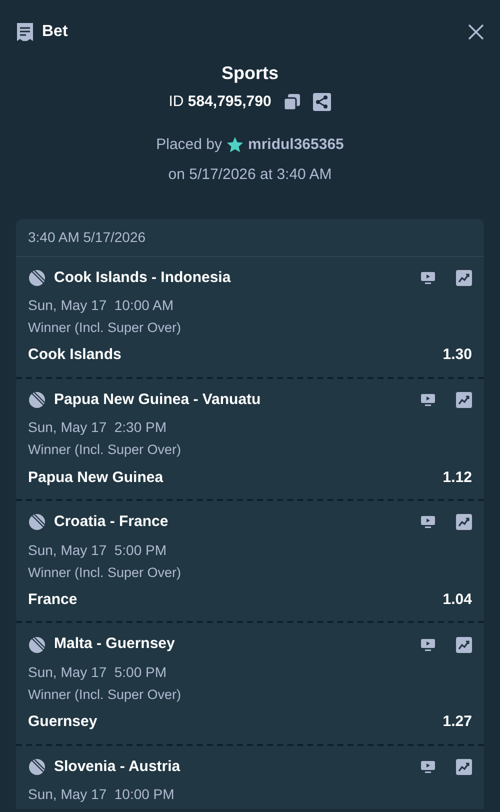 This screenshot has height=812, width=500. Describe the element at coordinates (63, 722) in the screenshot. I see `selection-name: Guernsey` at that location.